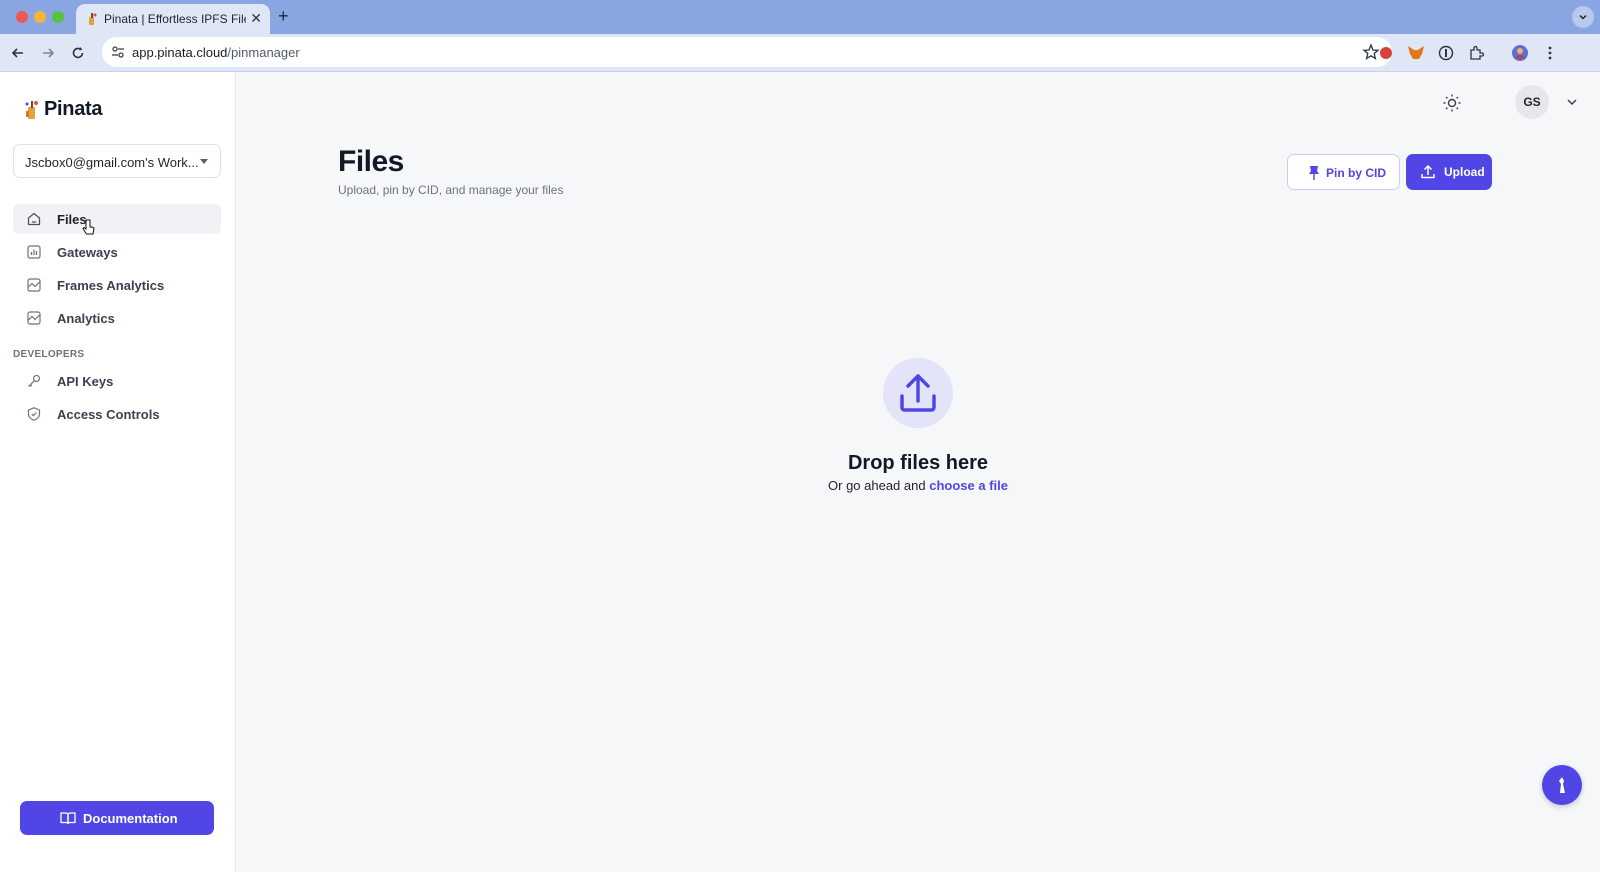 The width and height of the screenshot is (1600, 872). I want to click on extension-red-icon, so click(1386, 53).